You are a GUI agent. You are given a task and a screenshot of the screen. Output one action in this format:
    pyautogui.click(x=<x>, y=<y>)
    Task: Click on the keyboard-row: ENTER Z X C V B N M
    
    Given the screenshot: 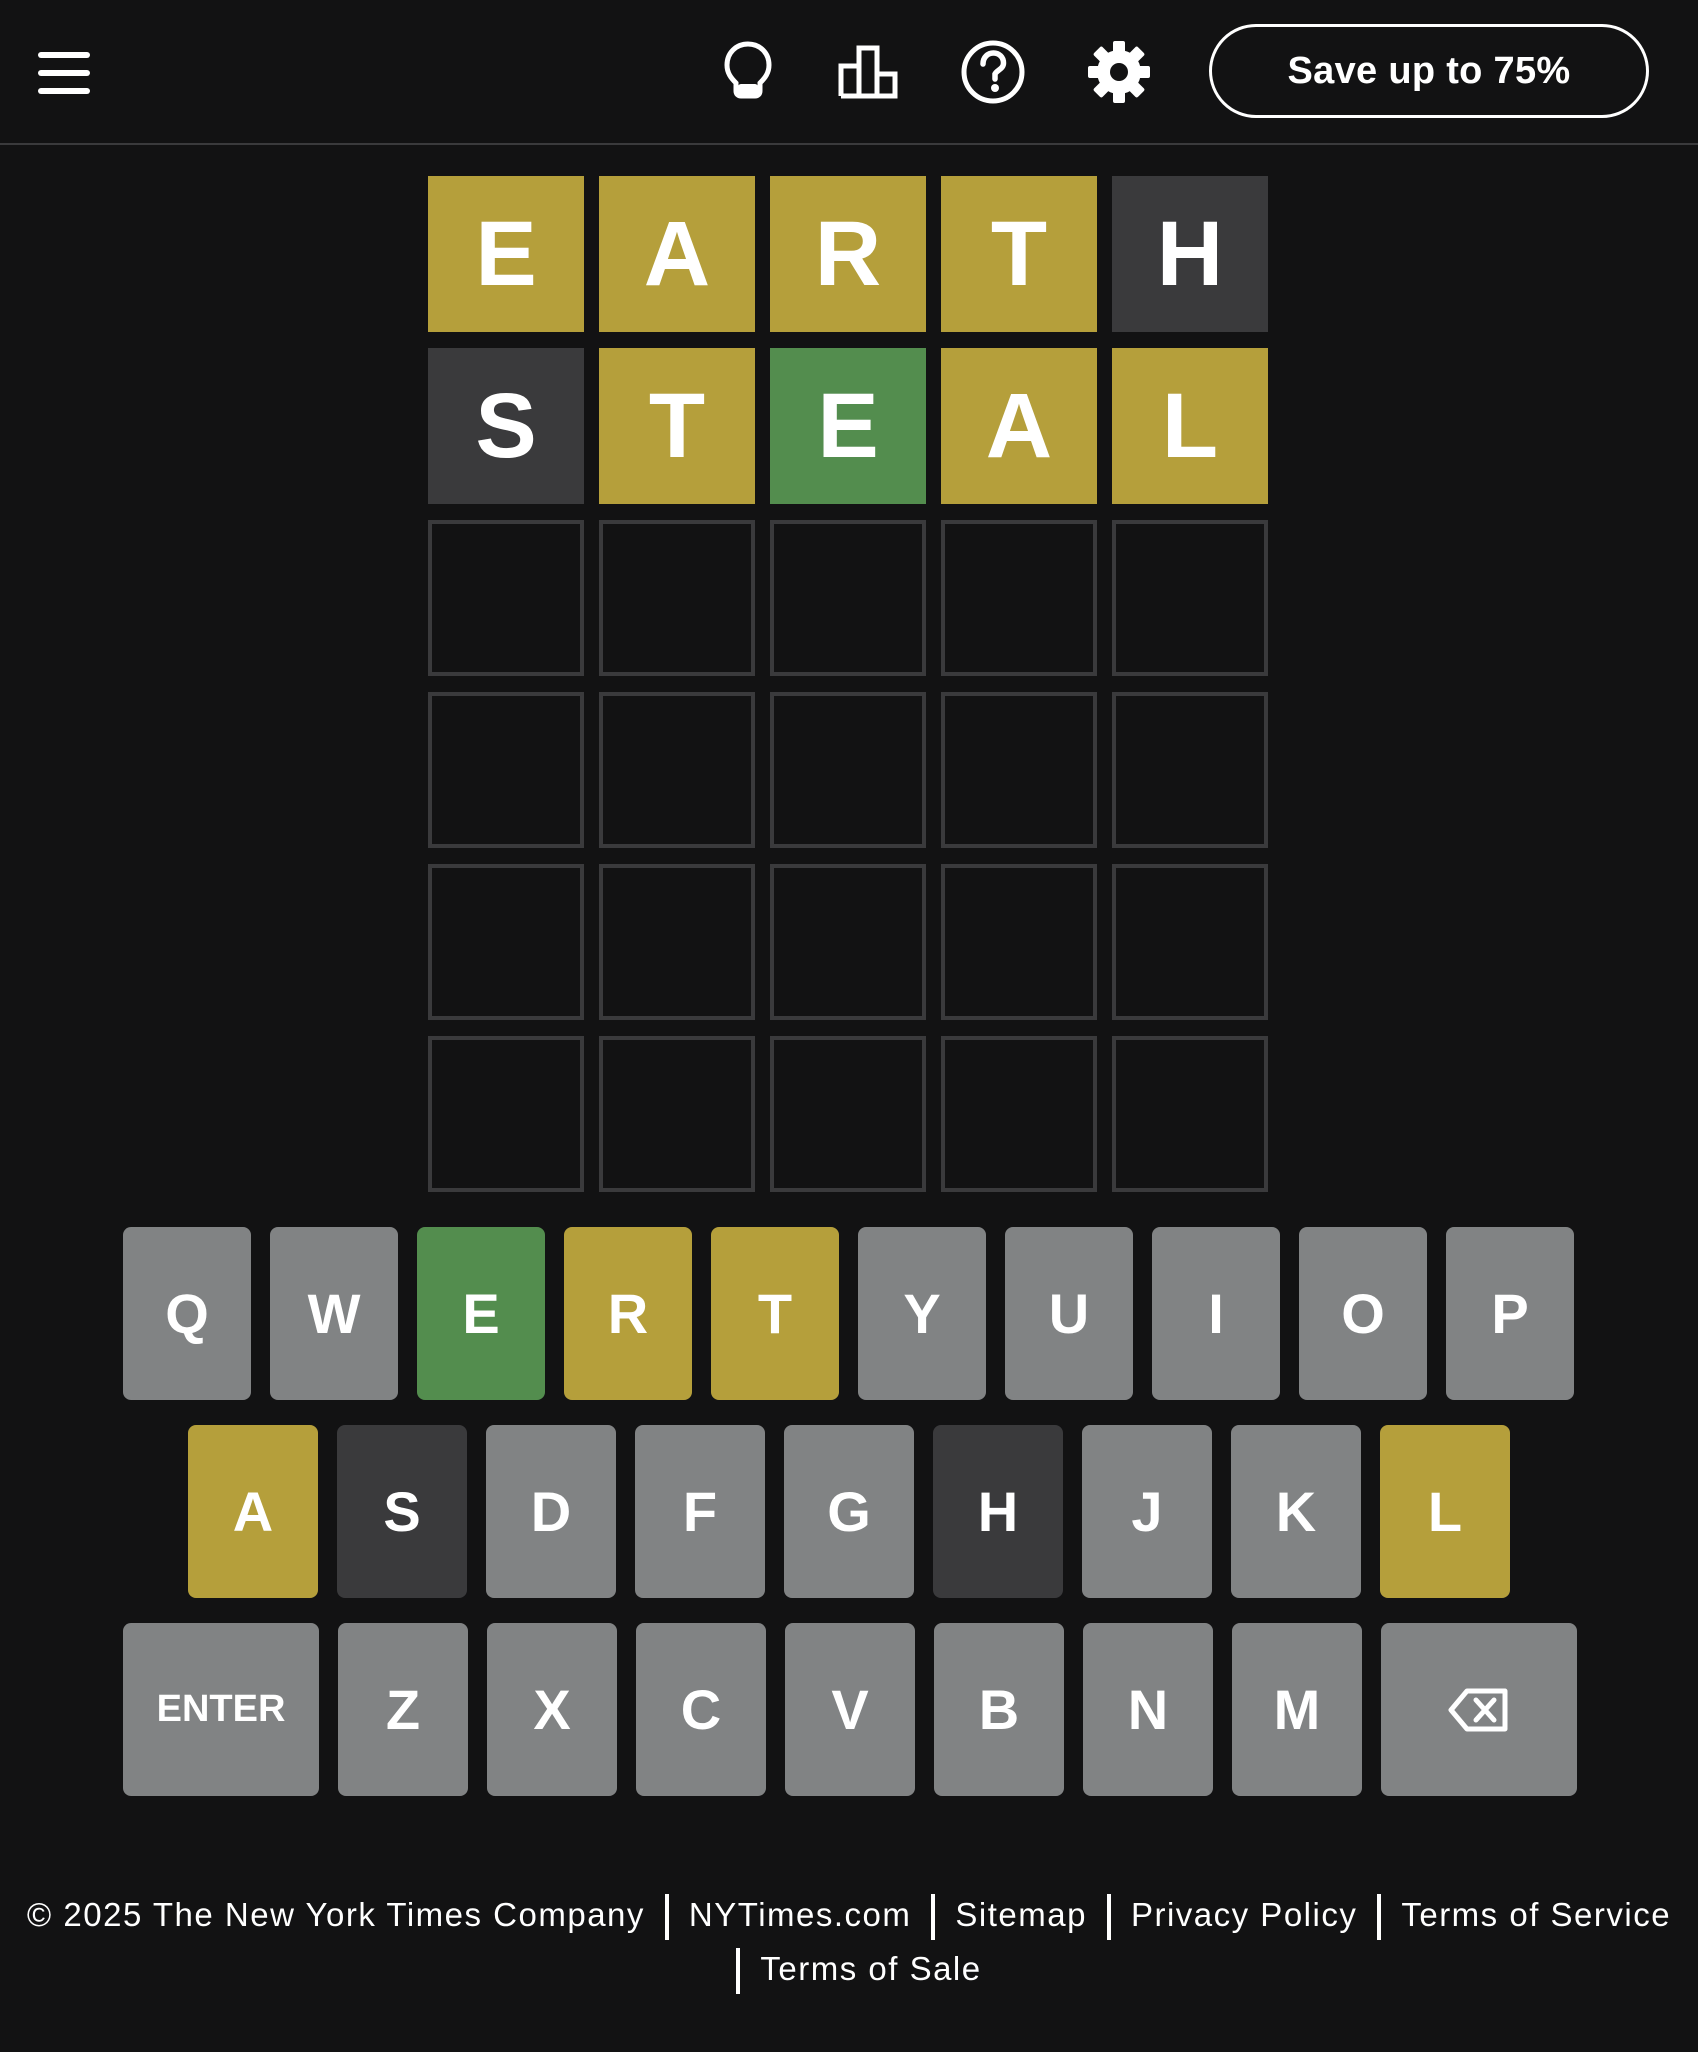 What is the action you would take?
    pyautogui.click(x=849, y=1709)
    